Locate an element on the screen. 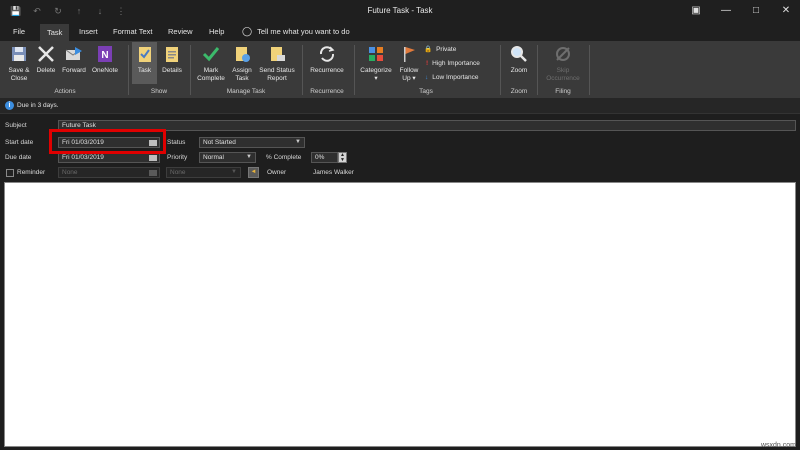  close-icon: ✕ is located at coordinates (786, 11).